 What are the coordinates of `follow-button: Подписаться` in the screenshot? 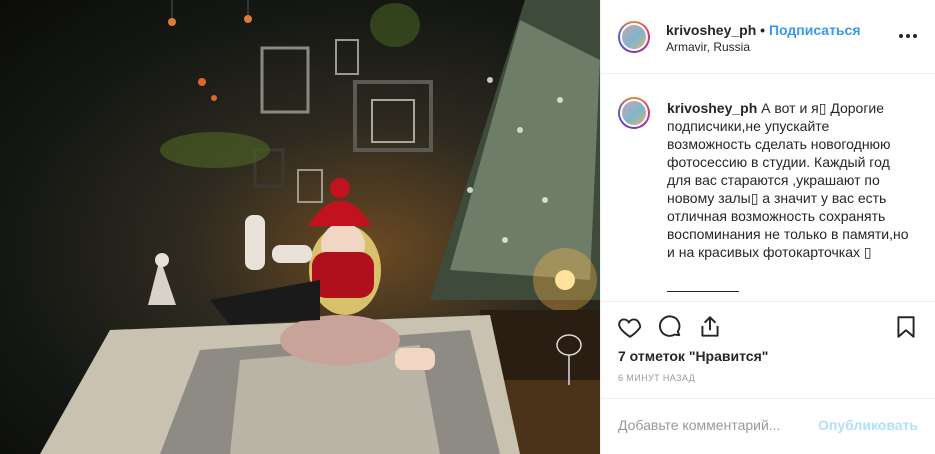 It's located at (815, 30).